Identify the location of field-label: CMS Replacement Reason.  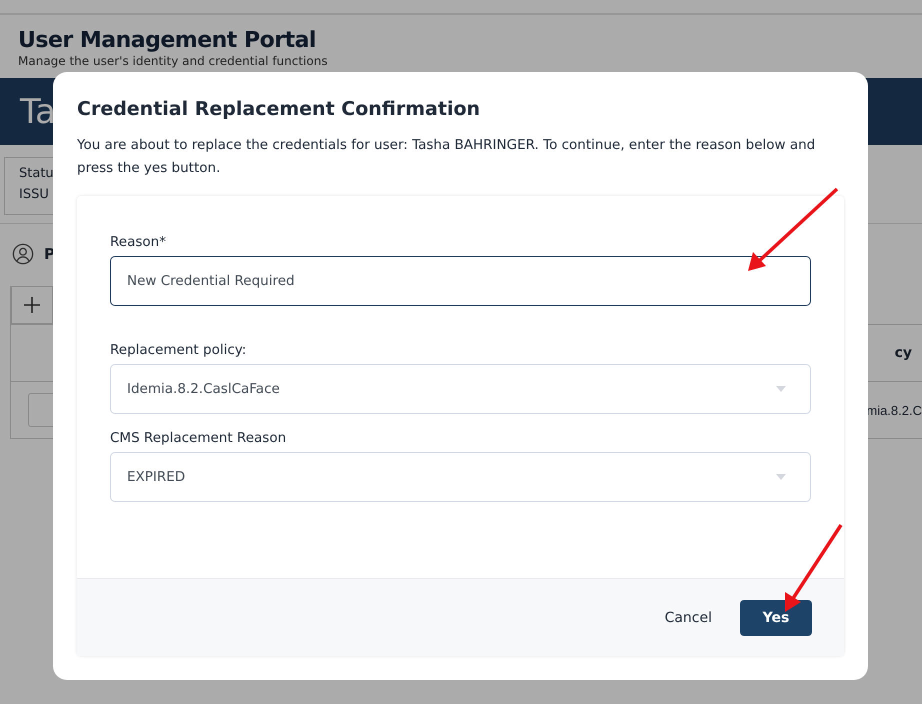
(199, 438).